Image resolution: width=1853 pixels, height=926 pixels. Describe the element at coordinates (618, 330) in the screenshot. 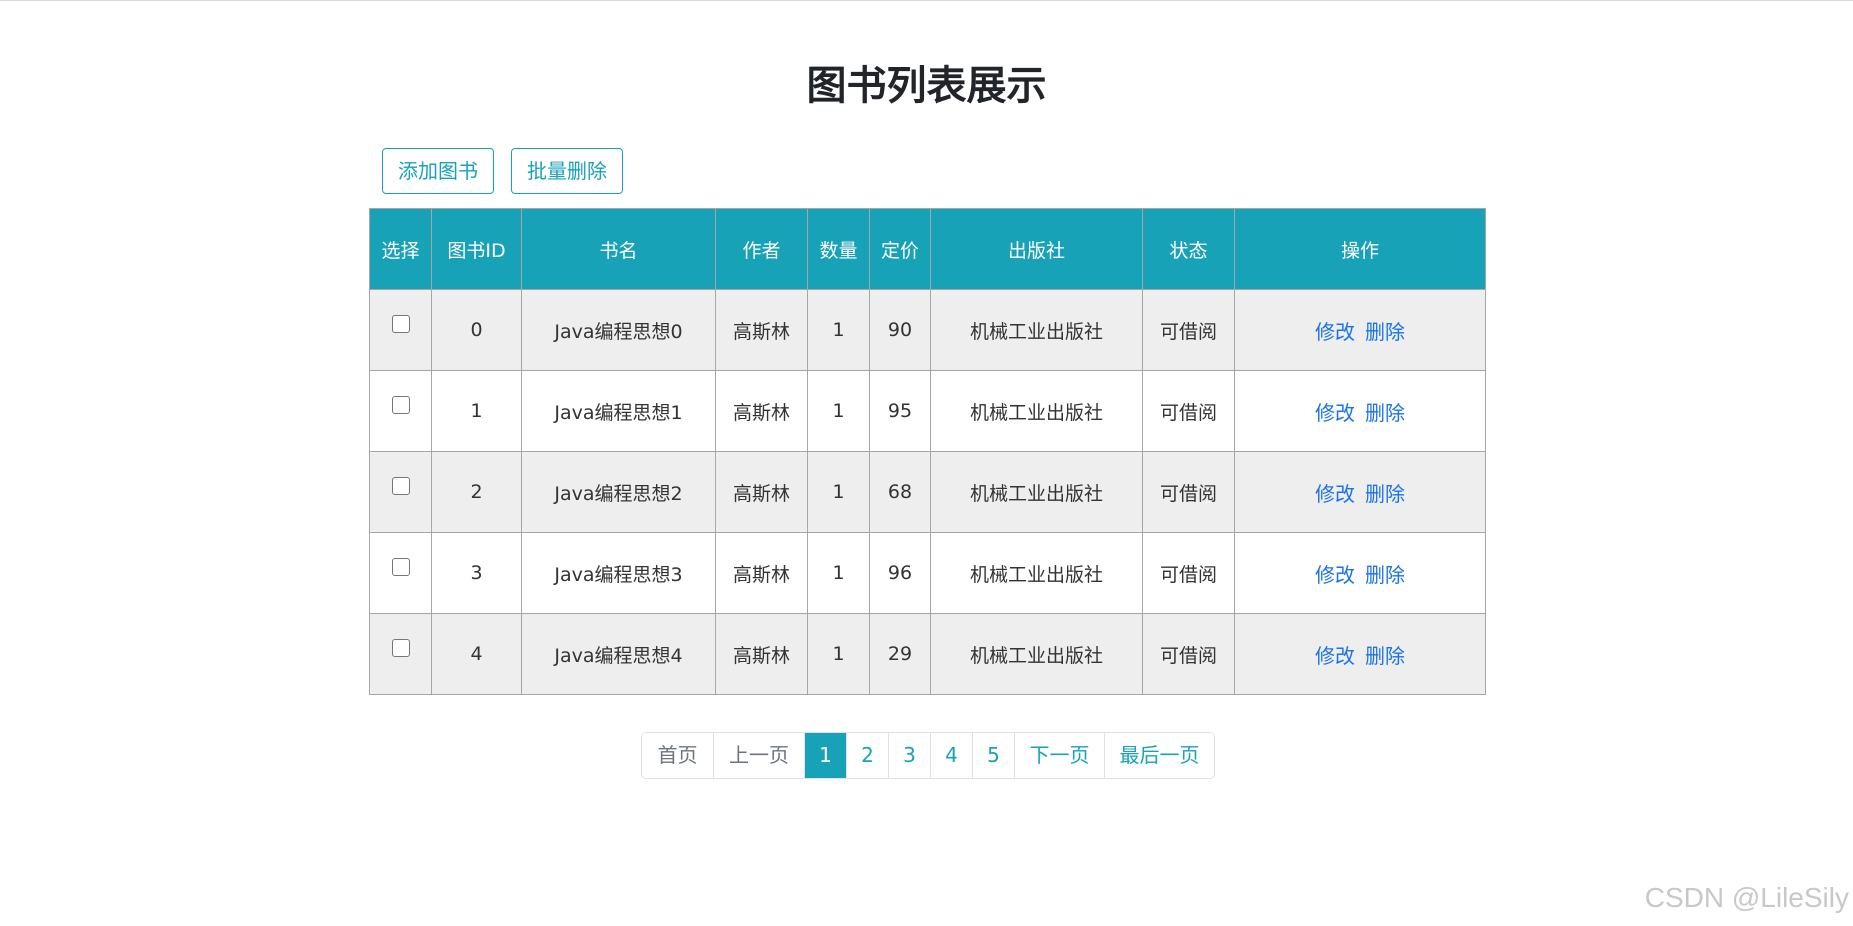

I see `book-name-cell: Java编程思想0` at that location.